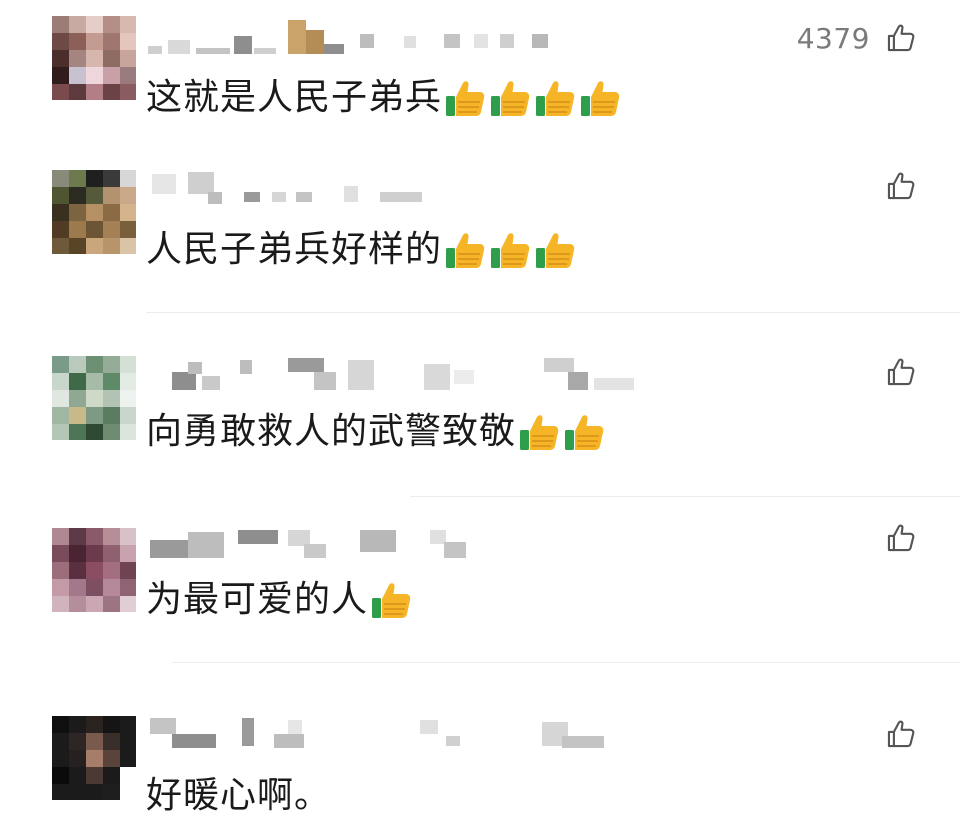 Image resolution: width=960 pixels, height=833 pixels. I want to click on like-button: 4379, so click(857, 38).